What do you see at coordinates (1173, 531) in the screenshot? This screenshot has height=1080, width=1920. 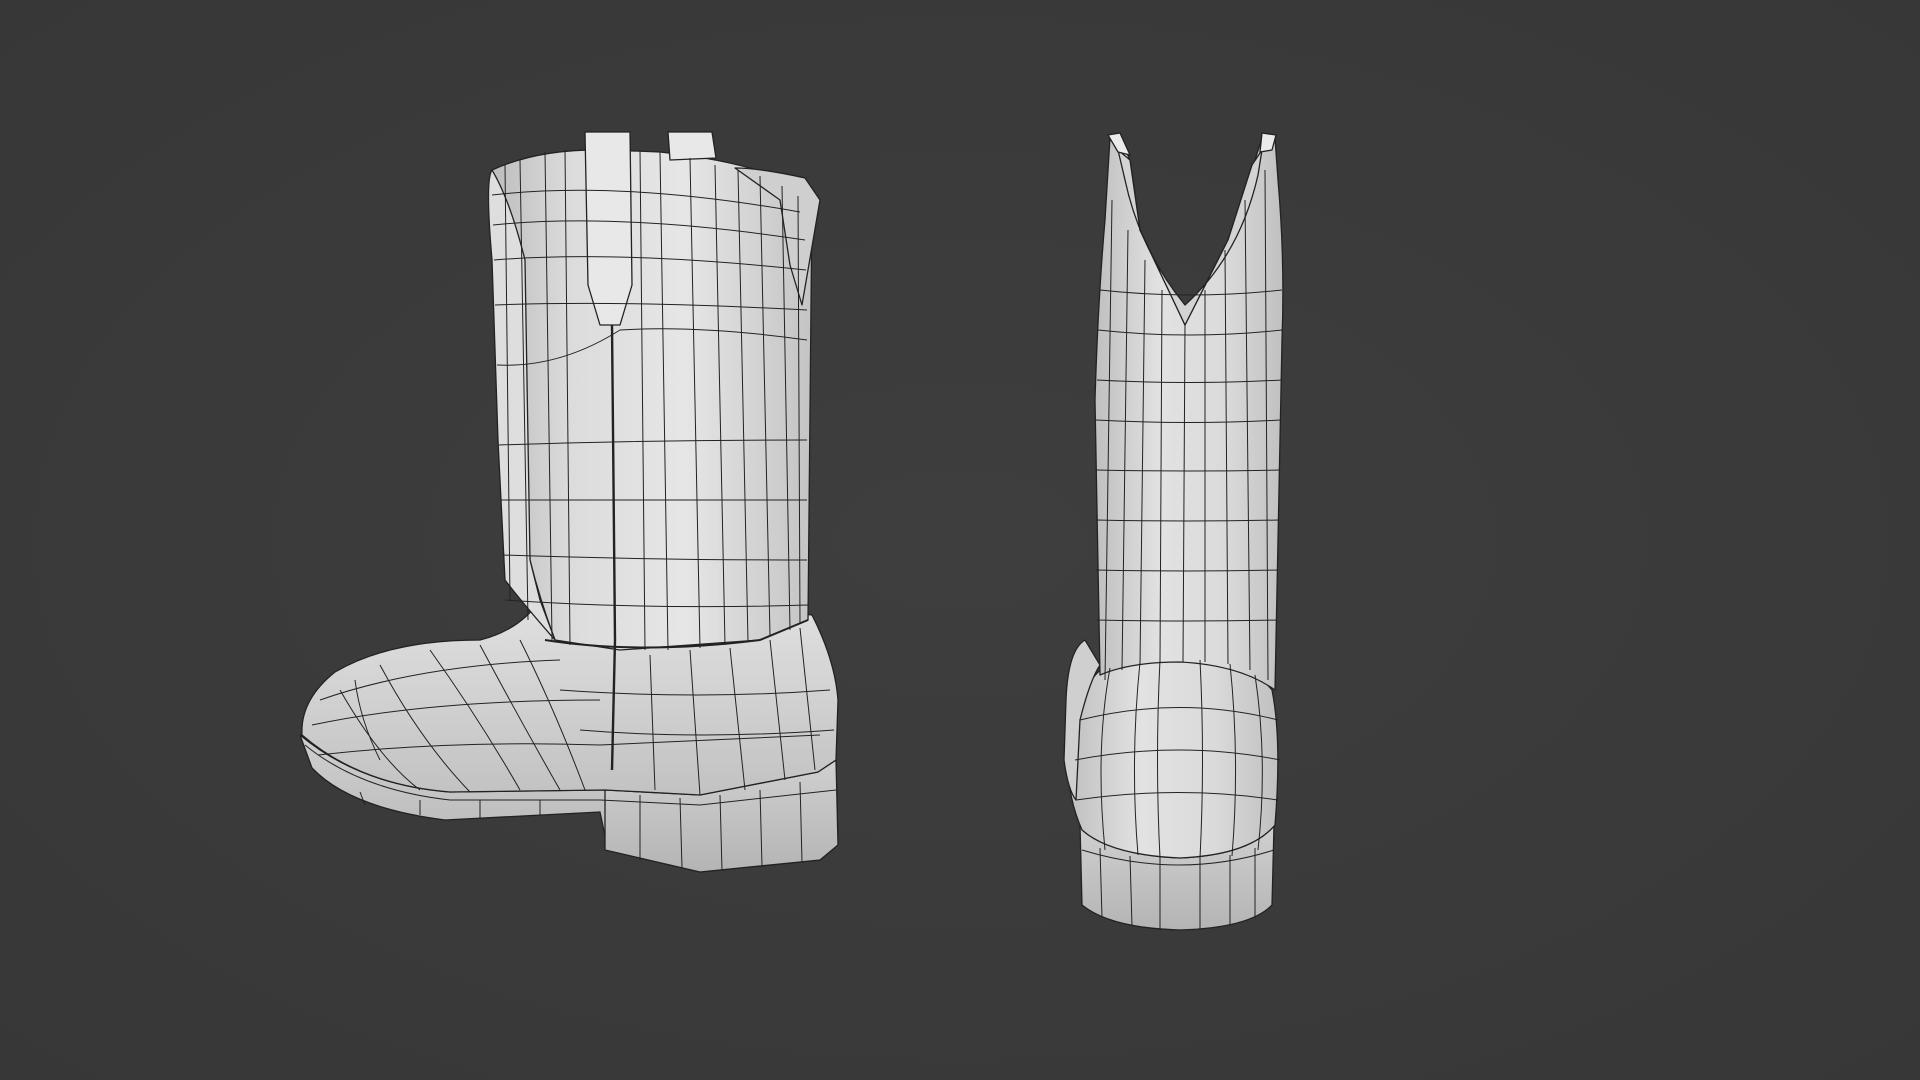 I see `boot-back-view` at bounding box center [1173, 531].